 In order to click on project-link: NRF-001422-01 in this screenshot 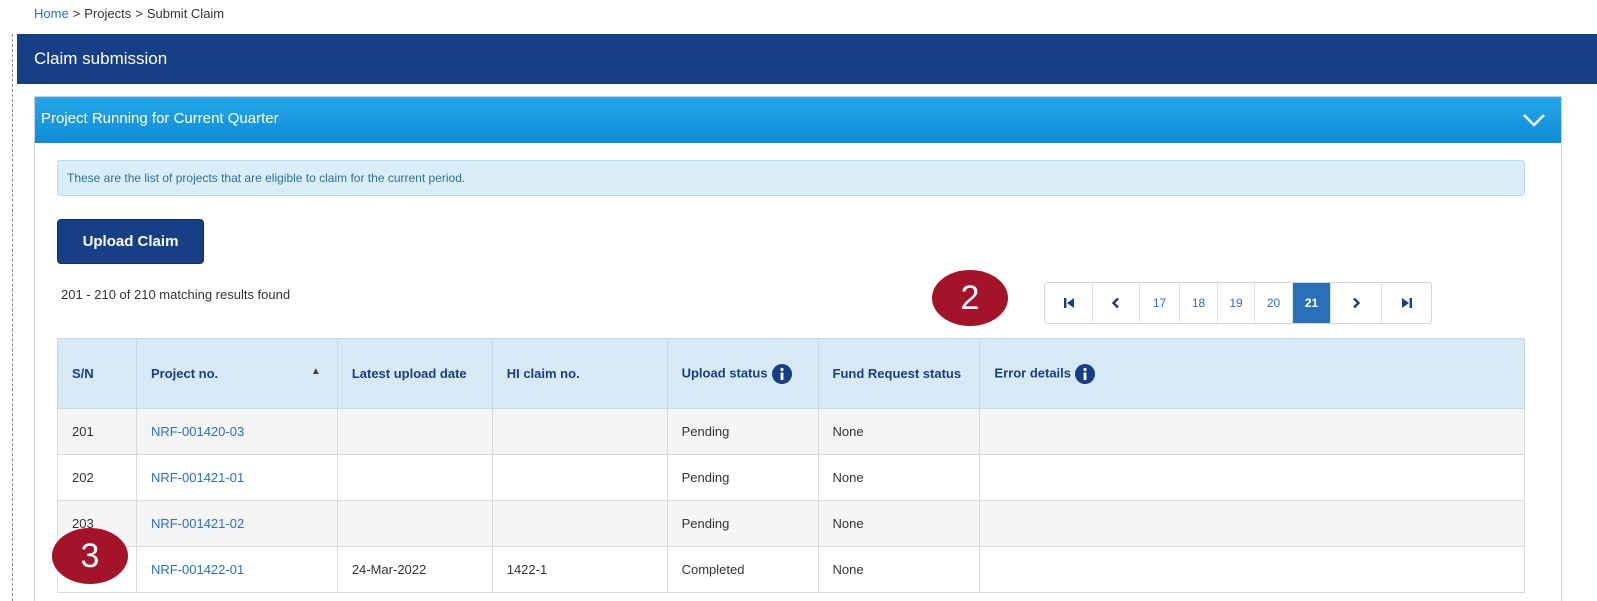, I will do `click(197, 569)`.